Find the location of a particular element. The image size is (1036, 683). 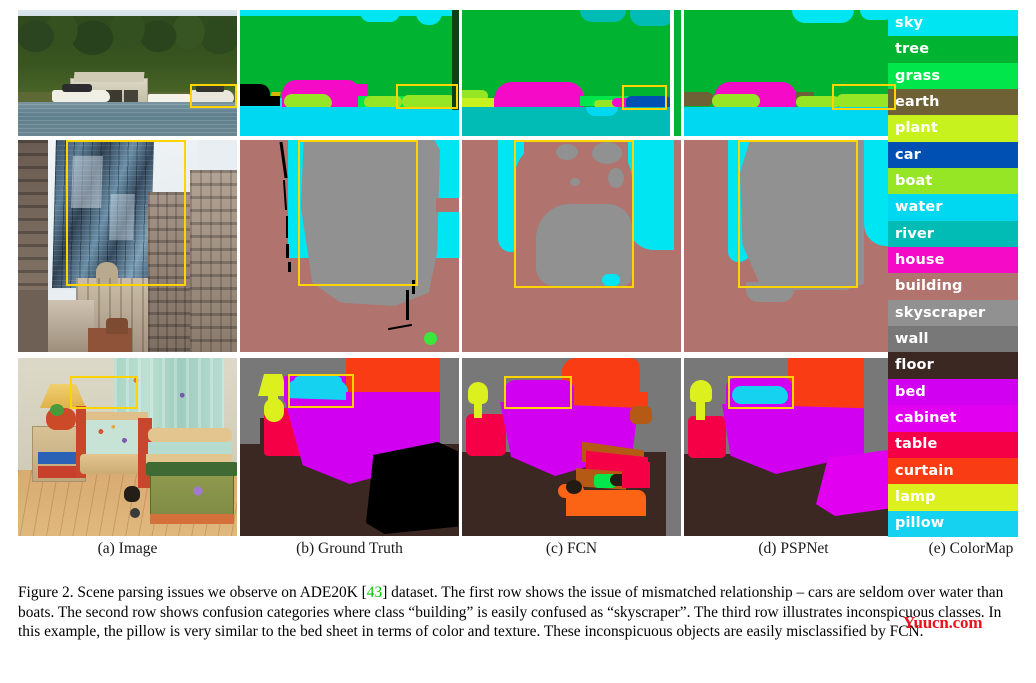

colormap-label-earth: earth is located at coordinates (917, 101).